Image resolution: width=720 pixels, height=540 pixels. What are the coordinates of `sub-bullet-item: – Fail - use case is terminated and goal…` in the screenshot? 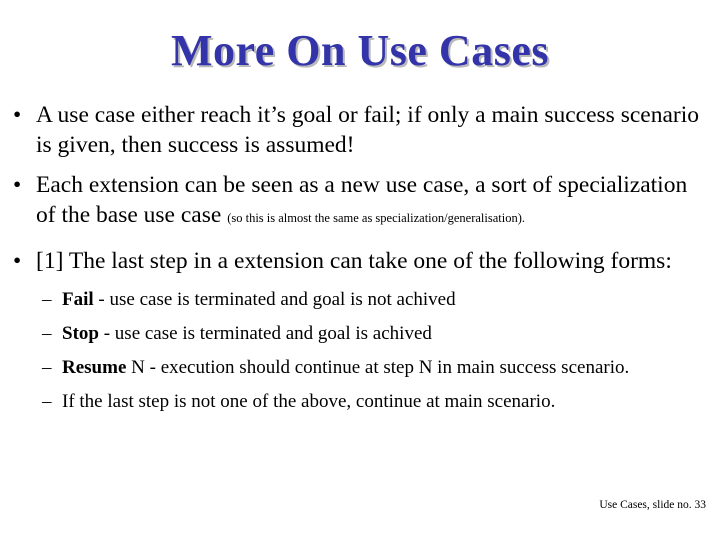 It's located at (360, 300).